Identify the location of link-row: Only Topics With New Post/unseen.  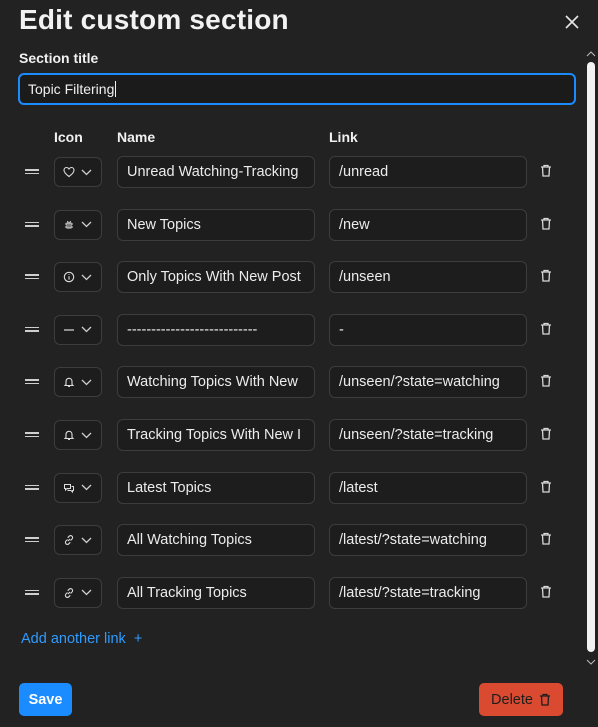
(290, 278).